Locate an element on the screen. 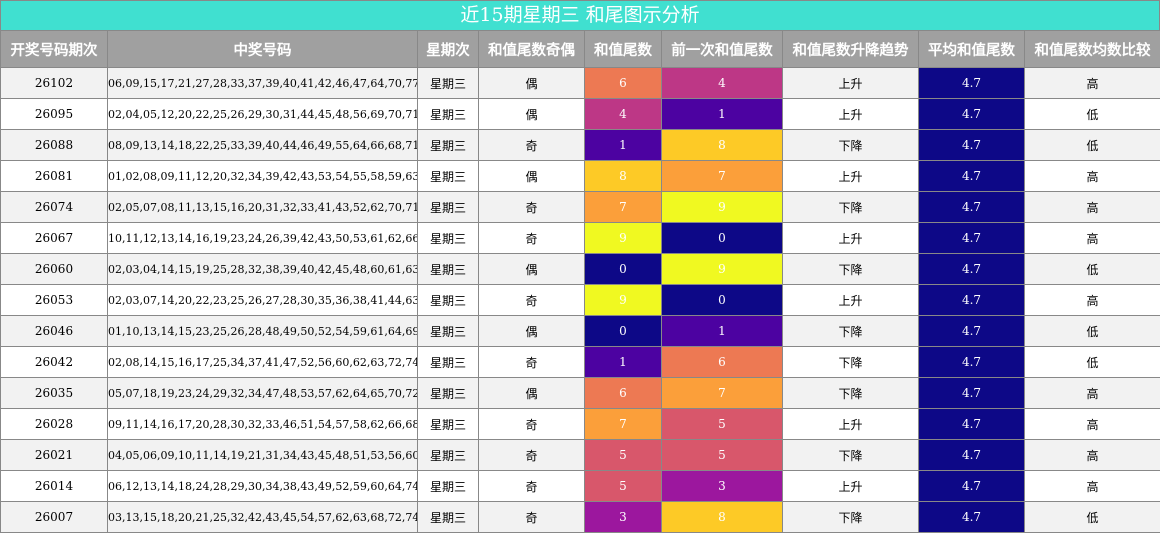 Image resolution: width=1160 pixels, height=533 pixels. cell-issue: 26074 is located at coordinates (54, 207).